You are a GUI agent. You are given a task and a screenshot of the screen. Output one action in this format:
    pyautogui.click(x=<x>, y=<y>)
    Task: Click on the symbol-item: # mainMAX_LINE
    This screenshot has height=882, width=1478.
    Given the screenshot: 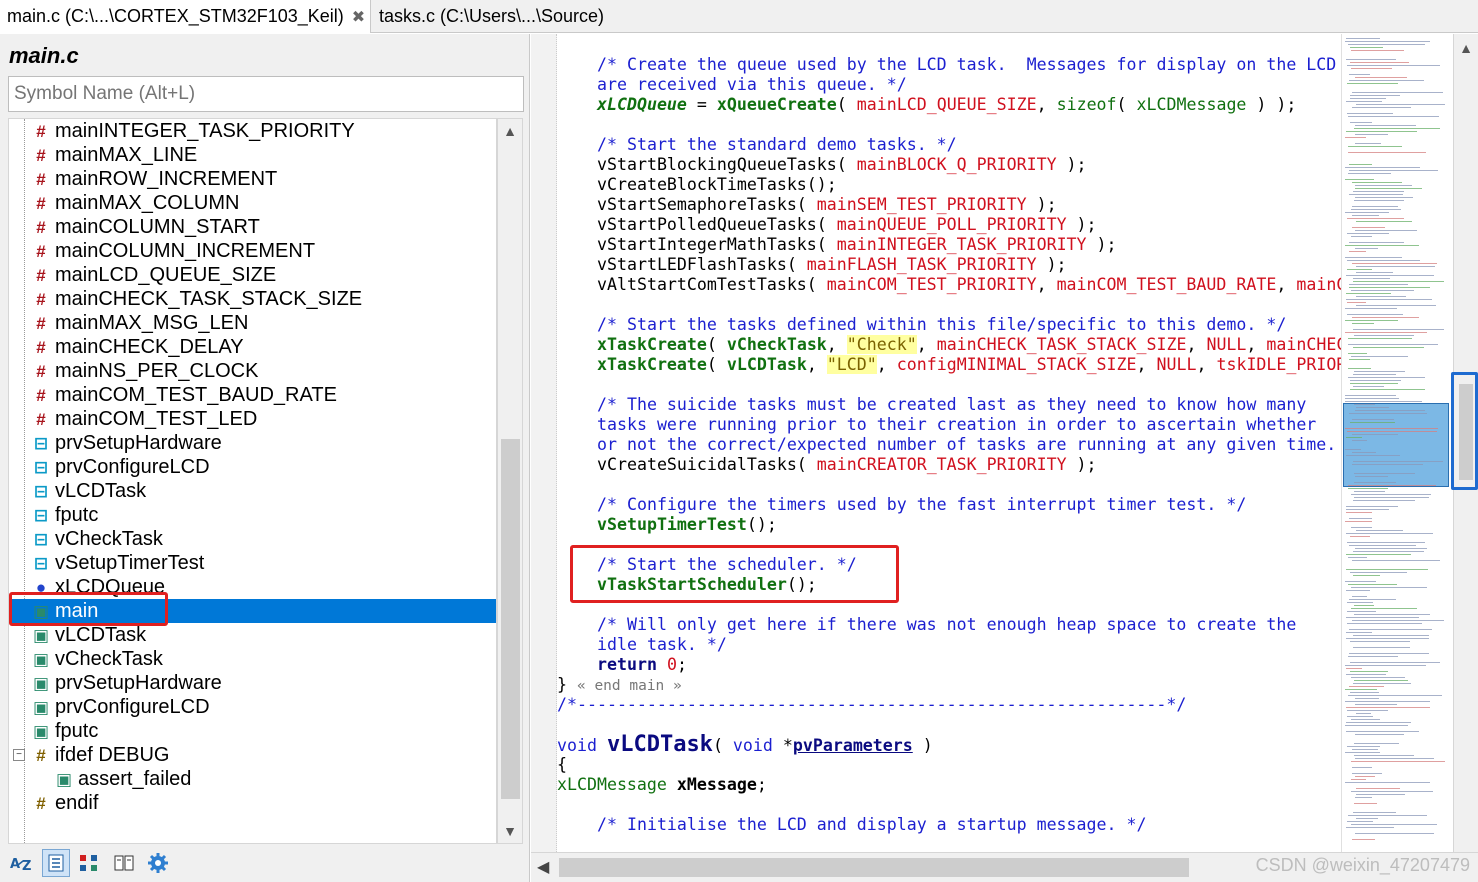 What is the action you would take?
    pyautogui.click(x=252, y=155)
    